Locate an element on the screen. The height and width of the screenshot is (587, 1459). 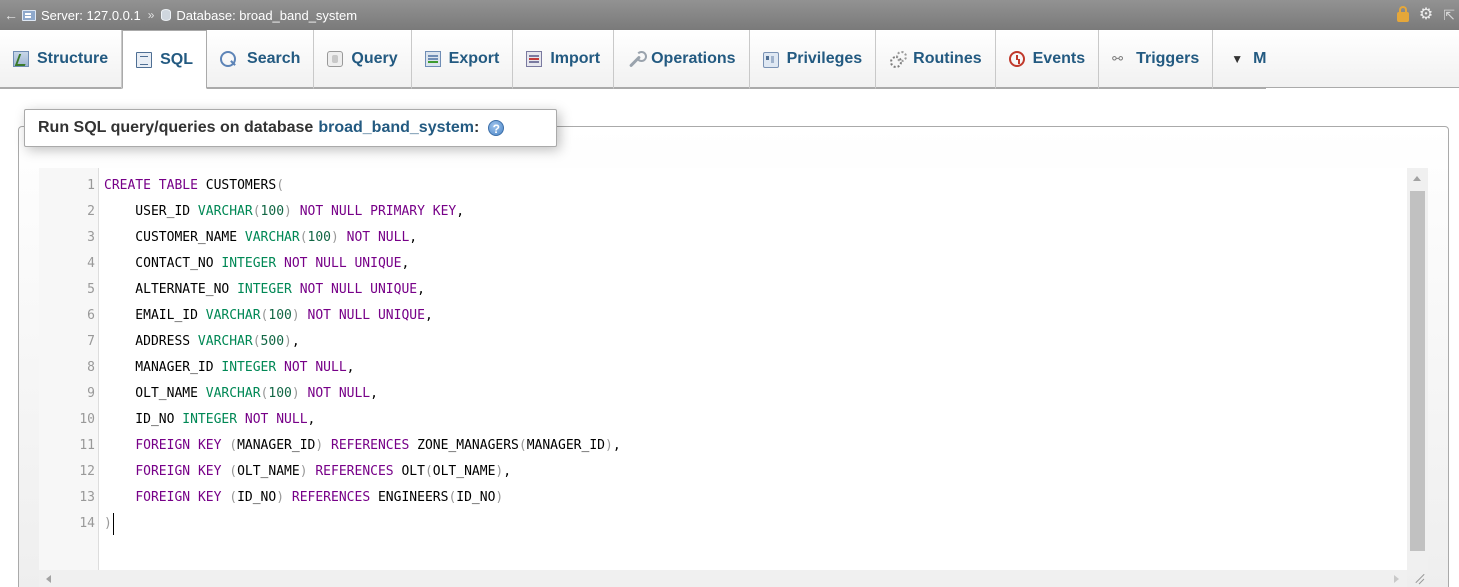
code-line: 4 CONTACT_NO INTEGER NOT NULL UNIQUE, is located at coordinates (719, 264).